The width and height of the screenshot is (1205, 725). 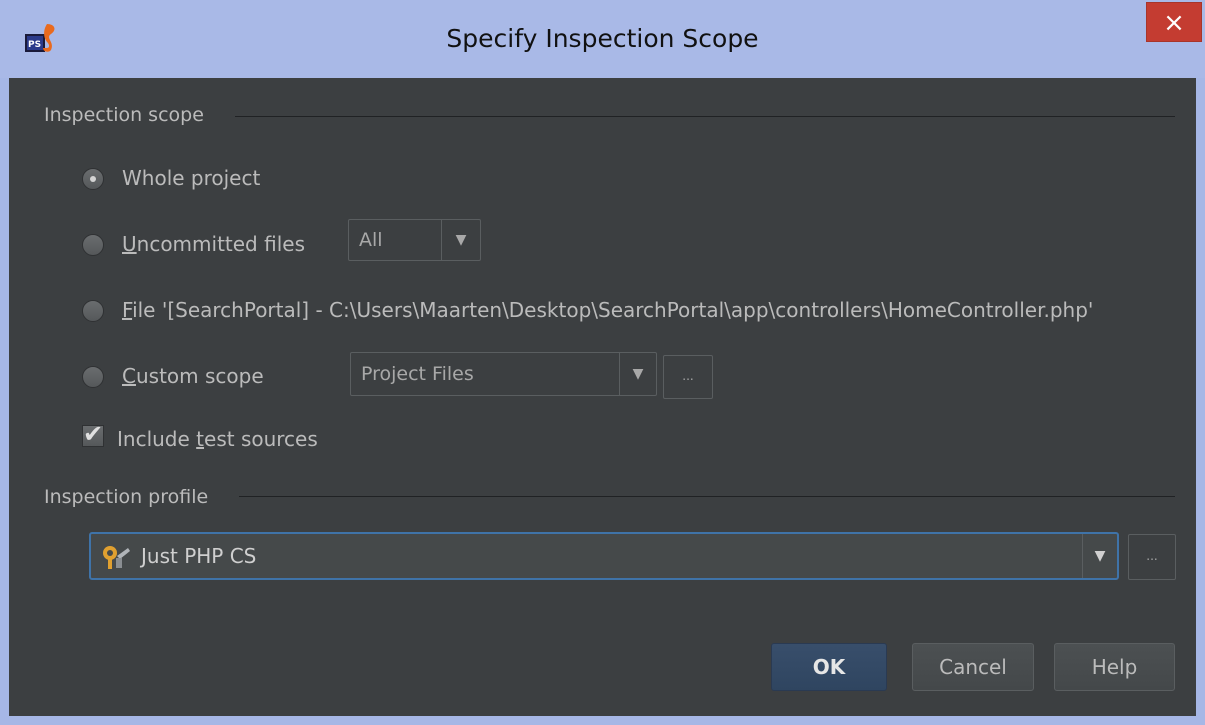 What do you see at coordinates (129, 376) in the screenshot?
I see `custom-mnemonic: C` at bounding box center [129, 376].